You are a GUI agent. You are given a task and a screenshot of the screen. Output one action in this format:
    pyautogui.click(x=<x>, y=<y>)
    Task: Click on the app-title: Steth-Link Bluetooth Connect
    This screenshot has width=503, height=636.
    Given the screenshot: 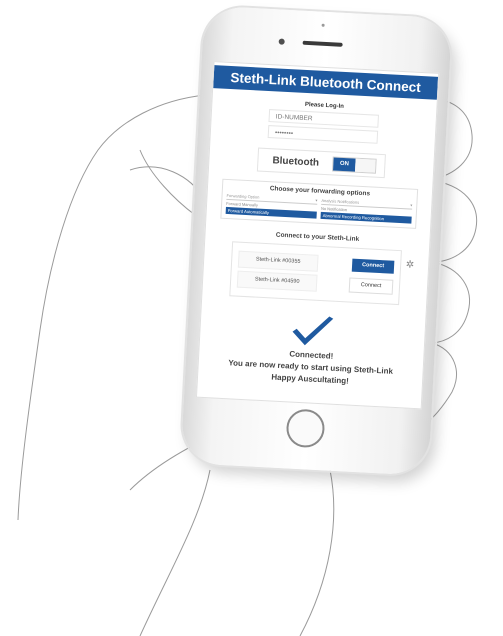 What is the action you would take?
    pyautogui.click(x=326, y=82)
    